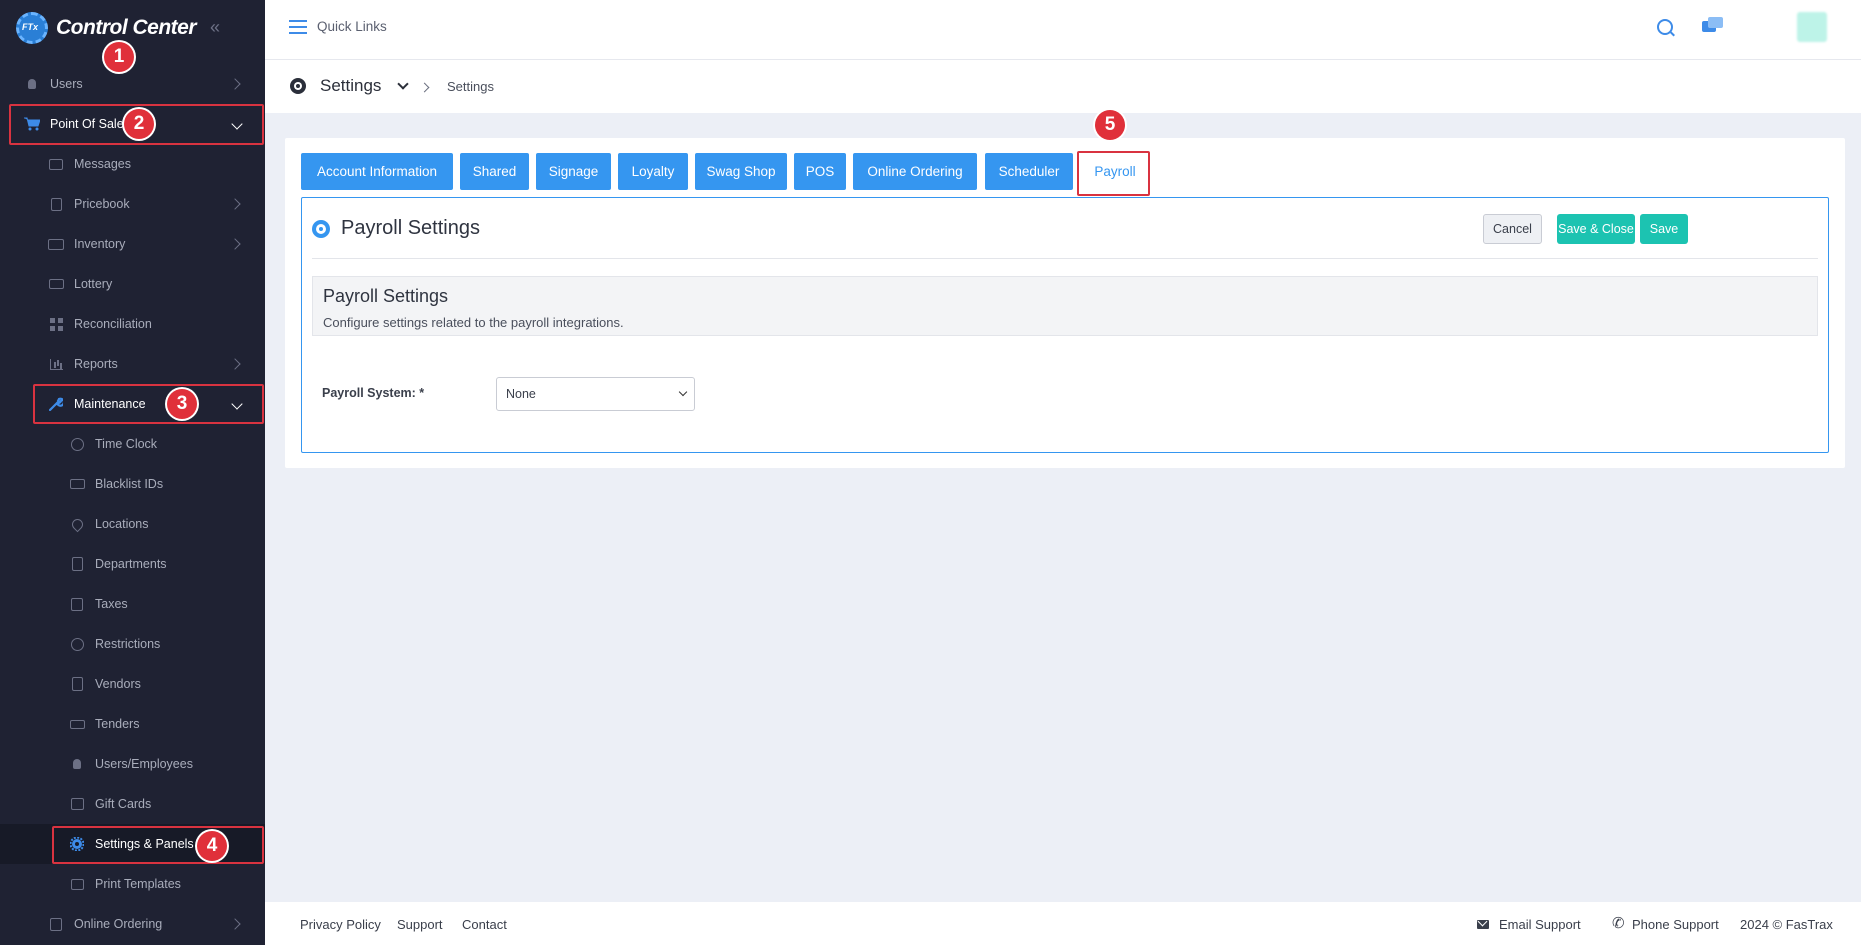  I want to click on annotation-badge-2: 2, so click(139, 124).